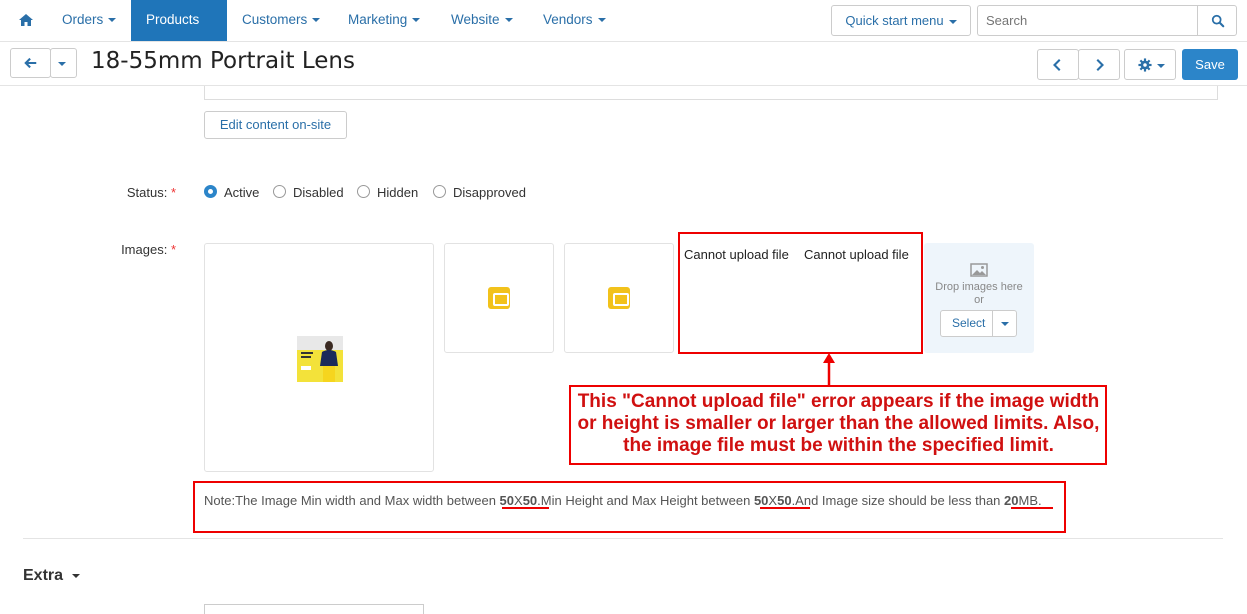 This screenshot has height=614, width=1247. I want to click on status-radio-disapproved, so click(439, 191).